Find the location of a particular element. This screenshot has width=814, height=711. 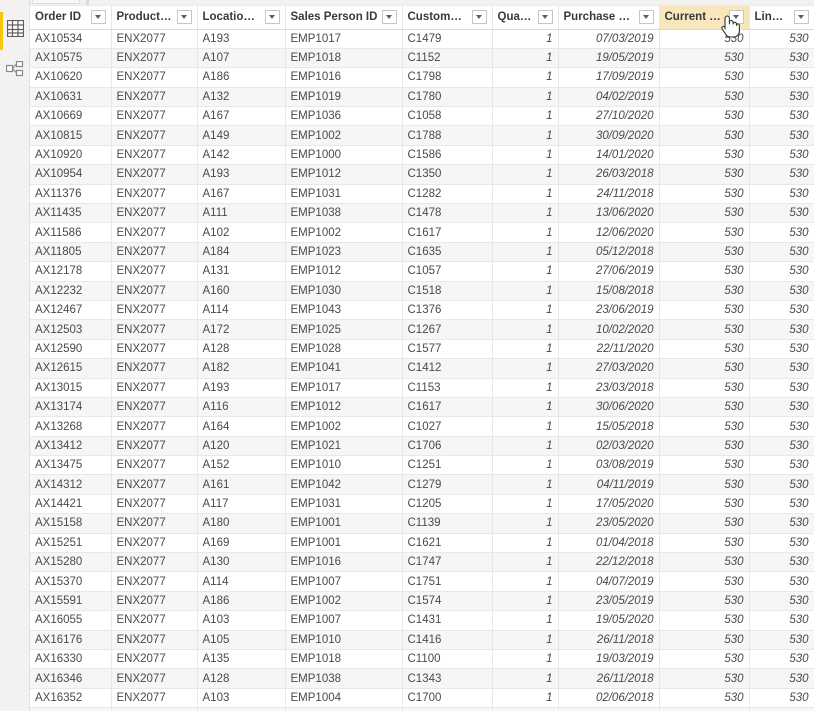

table-cell: 14/01/2020 is located at coordinates (609, 155).